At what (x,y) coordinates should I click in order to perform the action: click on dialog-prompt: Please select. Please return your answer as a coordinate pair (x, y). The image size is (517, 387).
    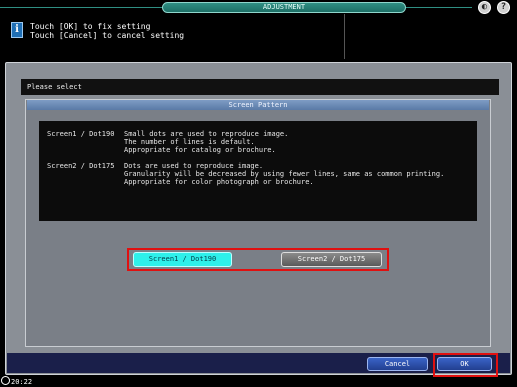
    Looking at the image, I should click on (260, 87).